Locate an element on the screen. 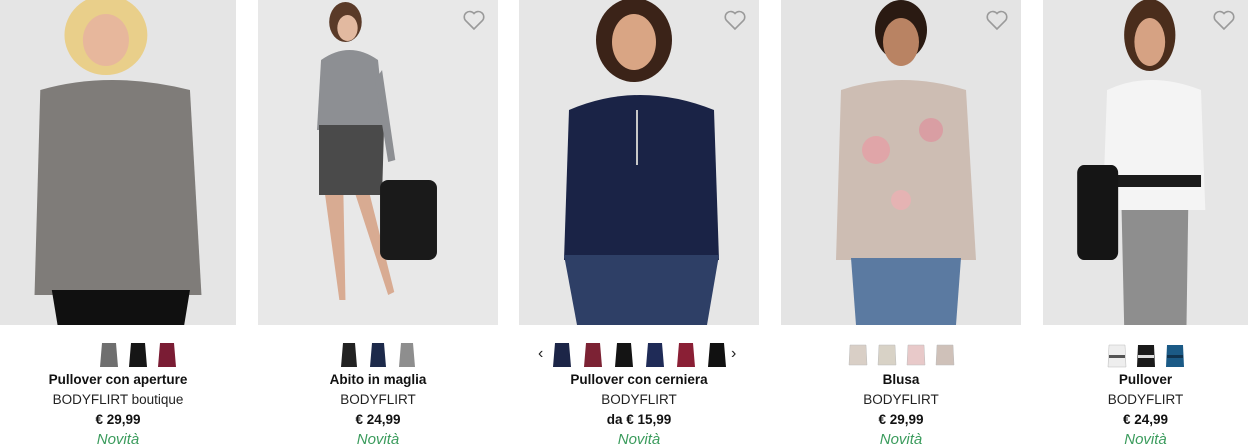 The width and height of the screenshot is (1248, 448). product-name: Pullover con aperture is located at coordinates (118, 379).